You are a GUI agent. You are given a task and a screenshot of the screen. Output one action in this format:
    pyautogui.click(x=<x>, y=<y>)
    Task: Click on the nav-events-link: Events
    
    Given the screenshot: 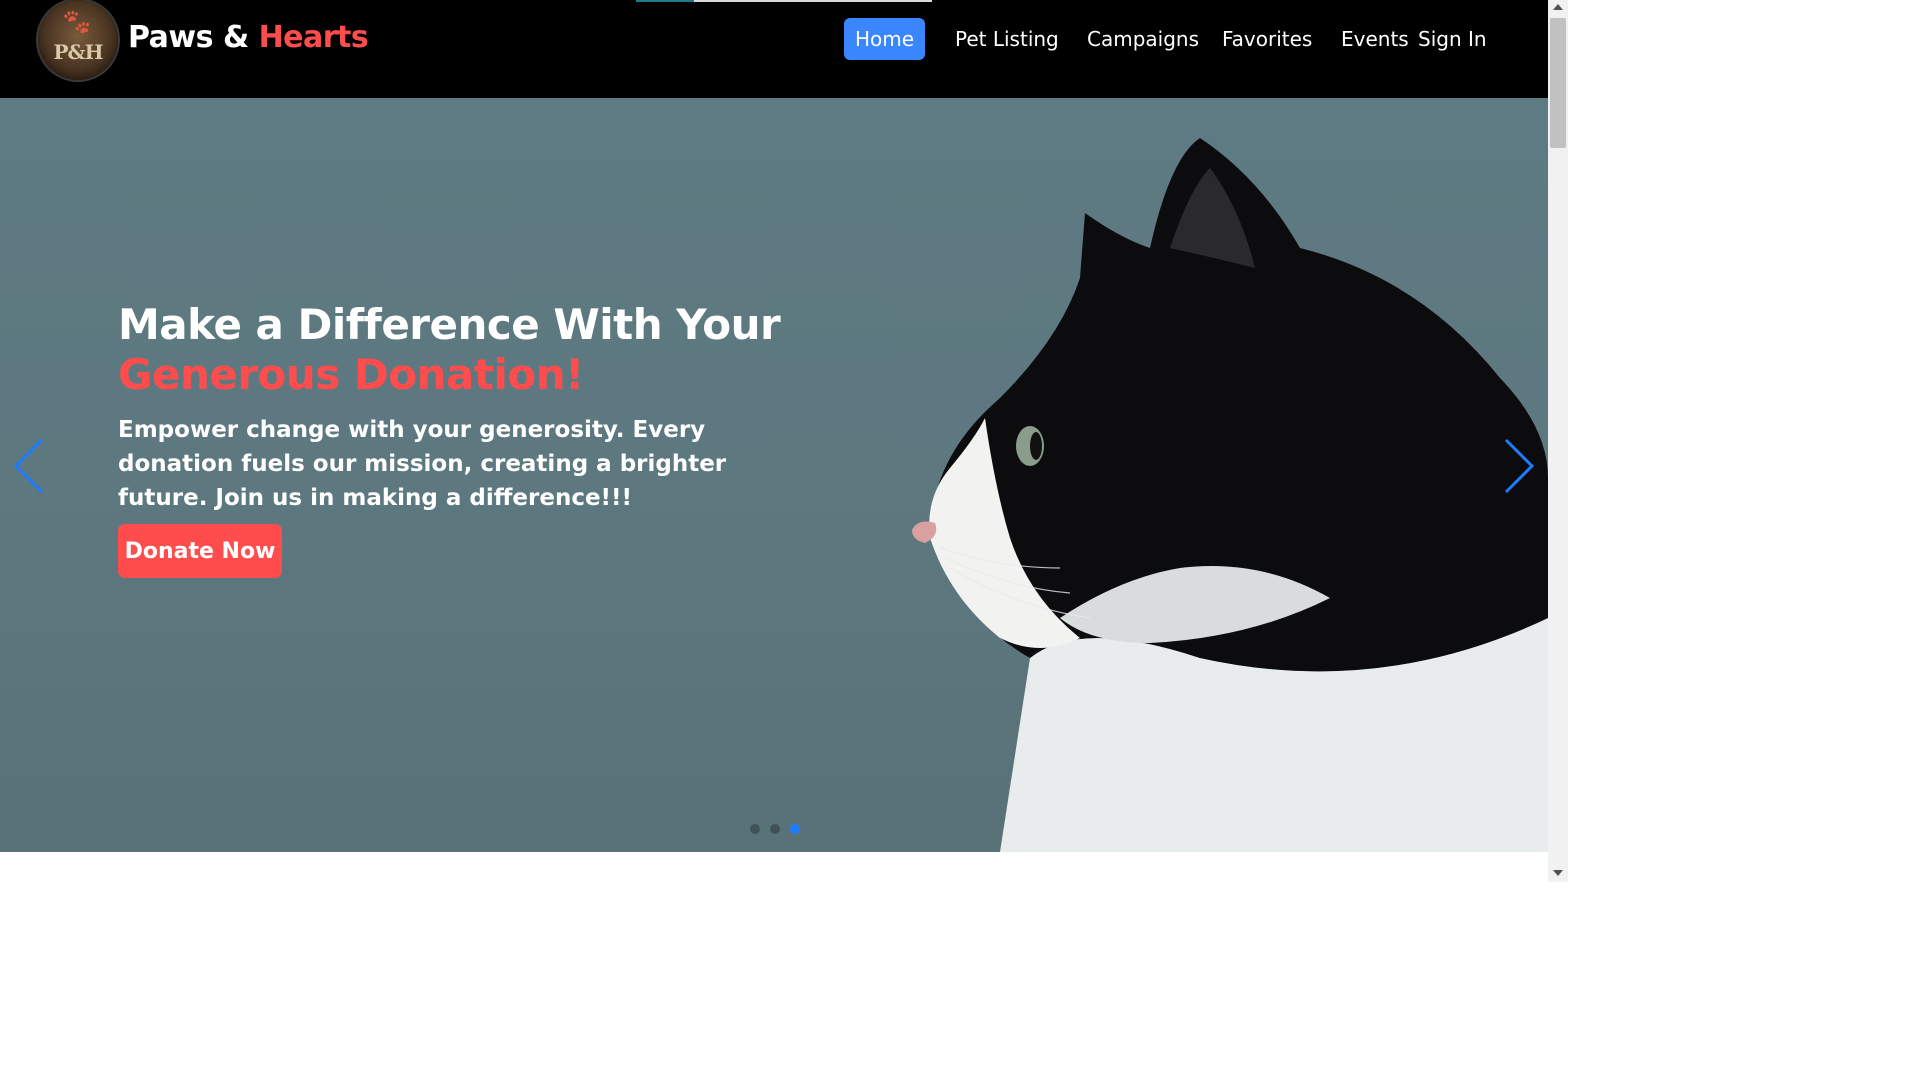 What is the action you would take?
    pyautogui.click(x=1375, y=39)
    